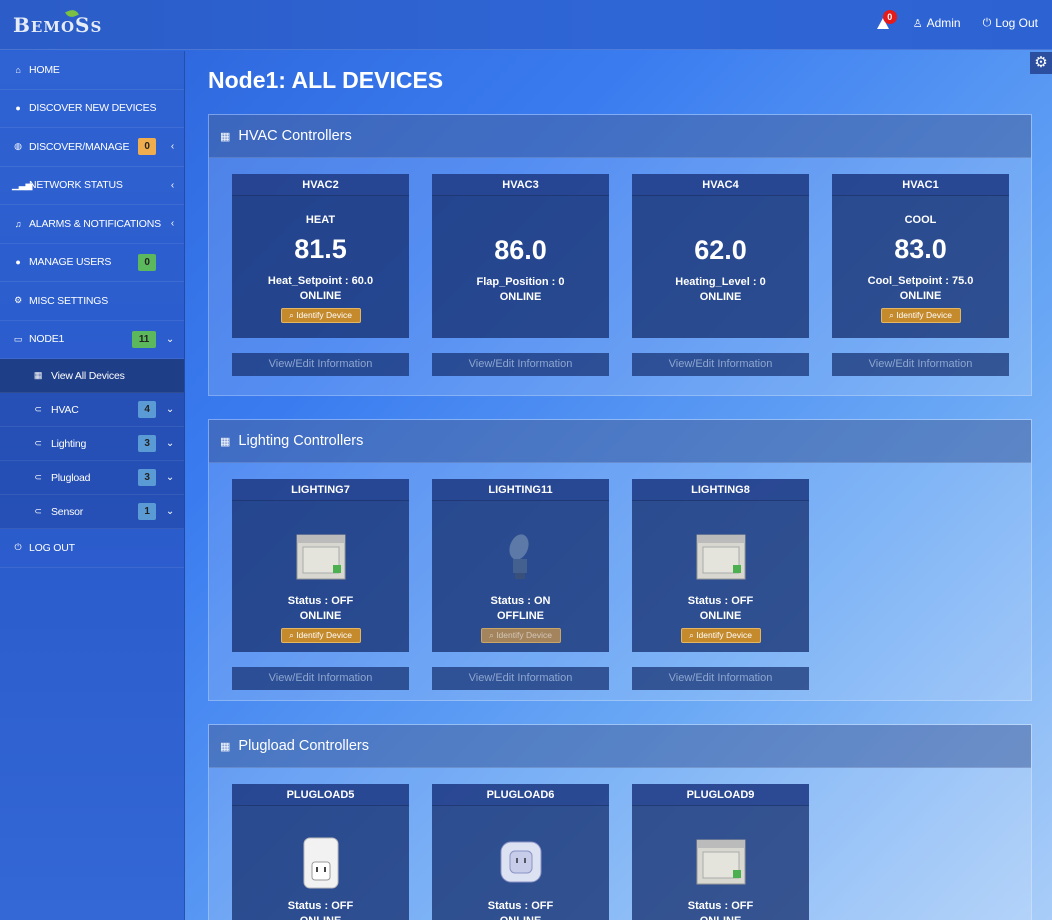 This screenshot has width=1052, height=920. I want to click on sidebar-item-sensor: ⊂ Sensor 1 ⌄, so click(92, 512).